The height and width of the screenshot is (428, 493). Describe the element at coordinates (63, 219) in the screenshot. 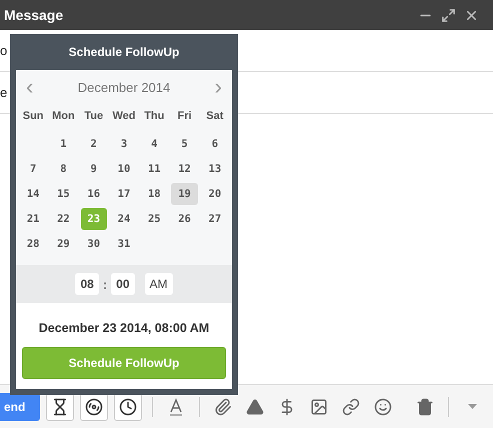

I see `calendar-day: 22` at that location.